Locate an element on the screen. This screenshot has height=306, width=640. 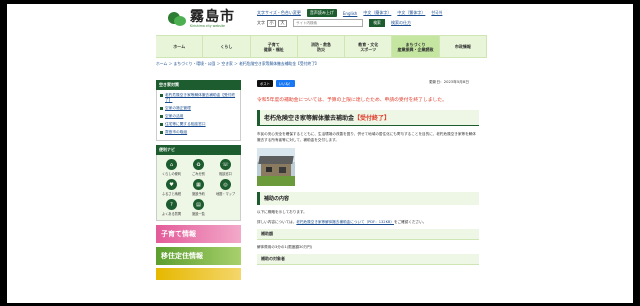
navi-item: ? よくある質問 is located at coordinates (171, 207).